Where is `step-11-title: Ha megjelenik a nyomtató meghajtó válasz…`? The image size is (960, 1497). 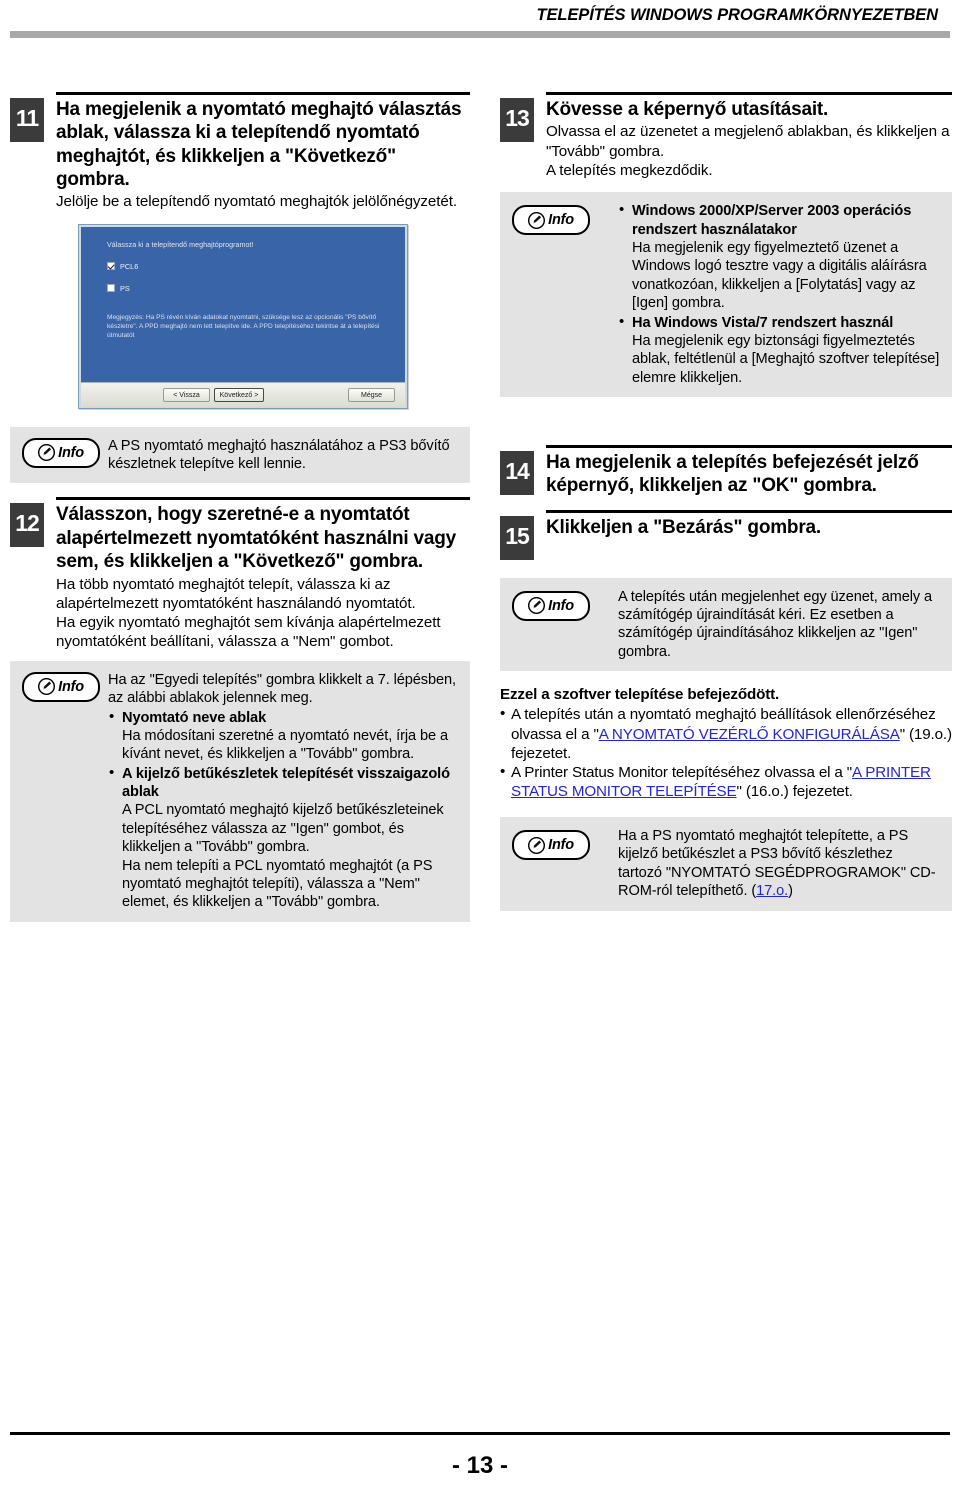
step-11-title: Ha megjelenik a nyomtató meghajtó válasz… is located at coordinates (259, 145).